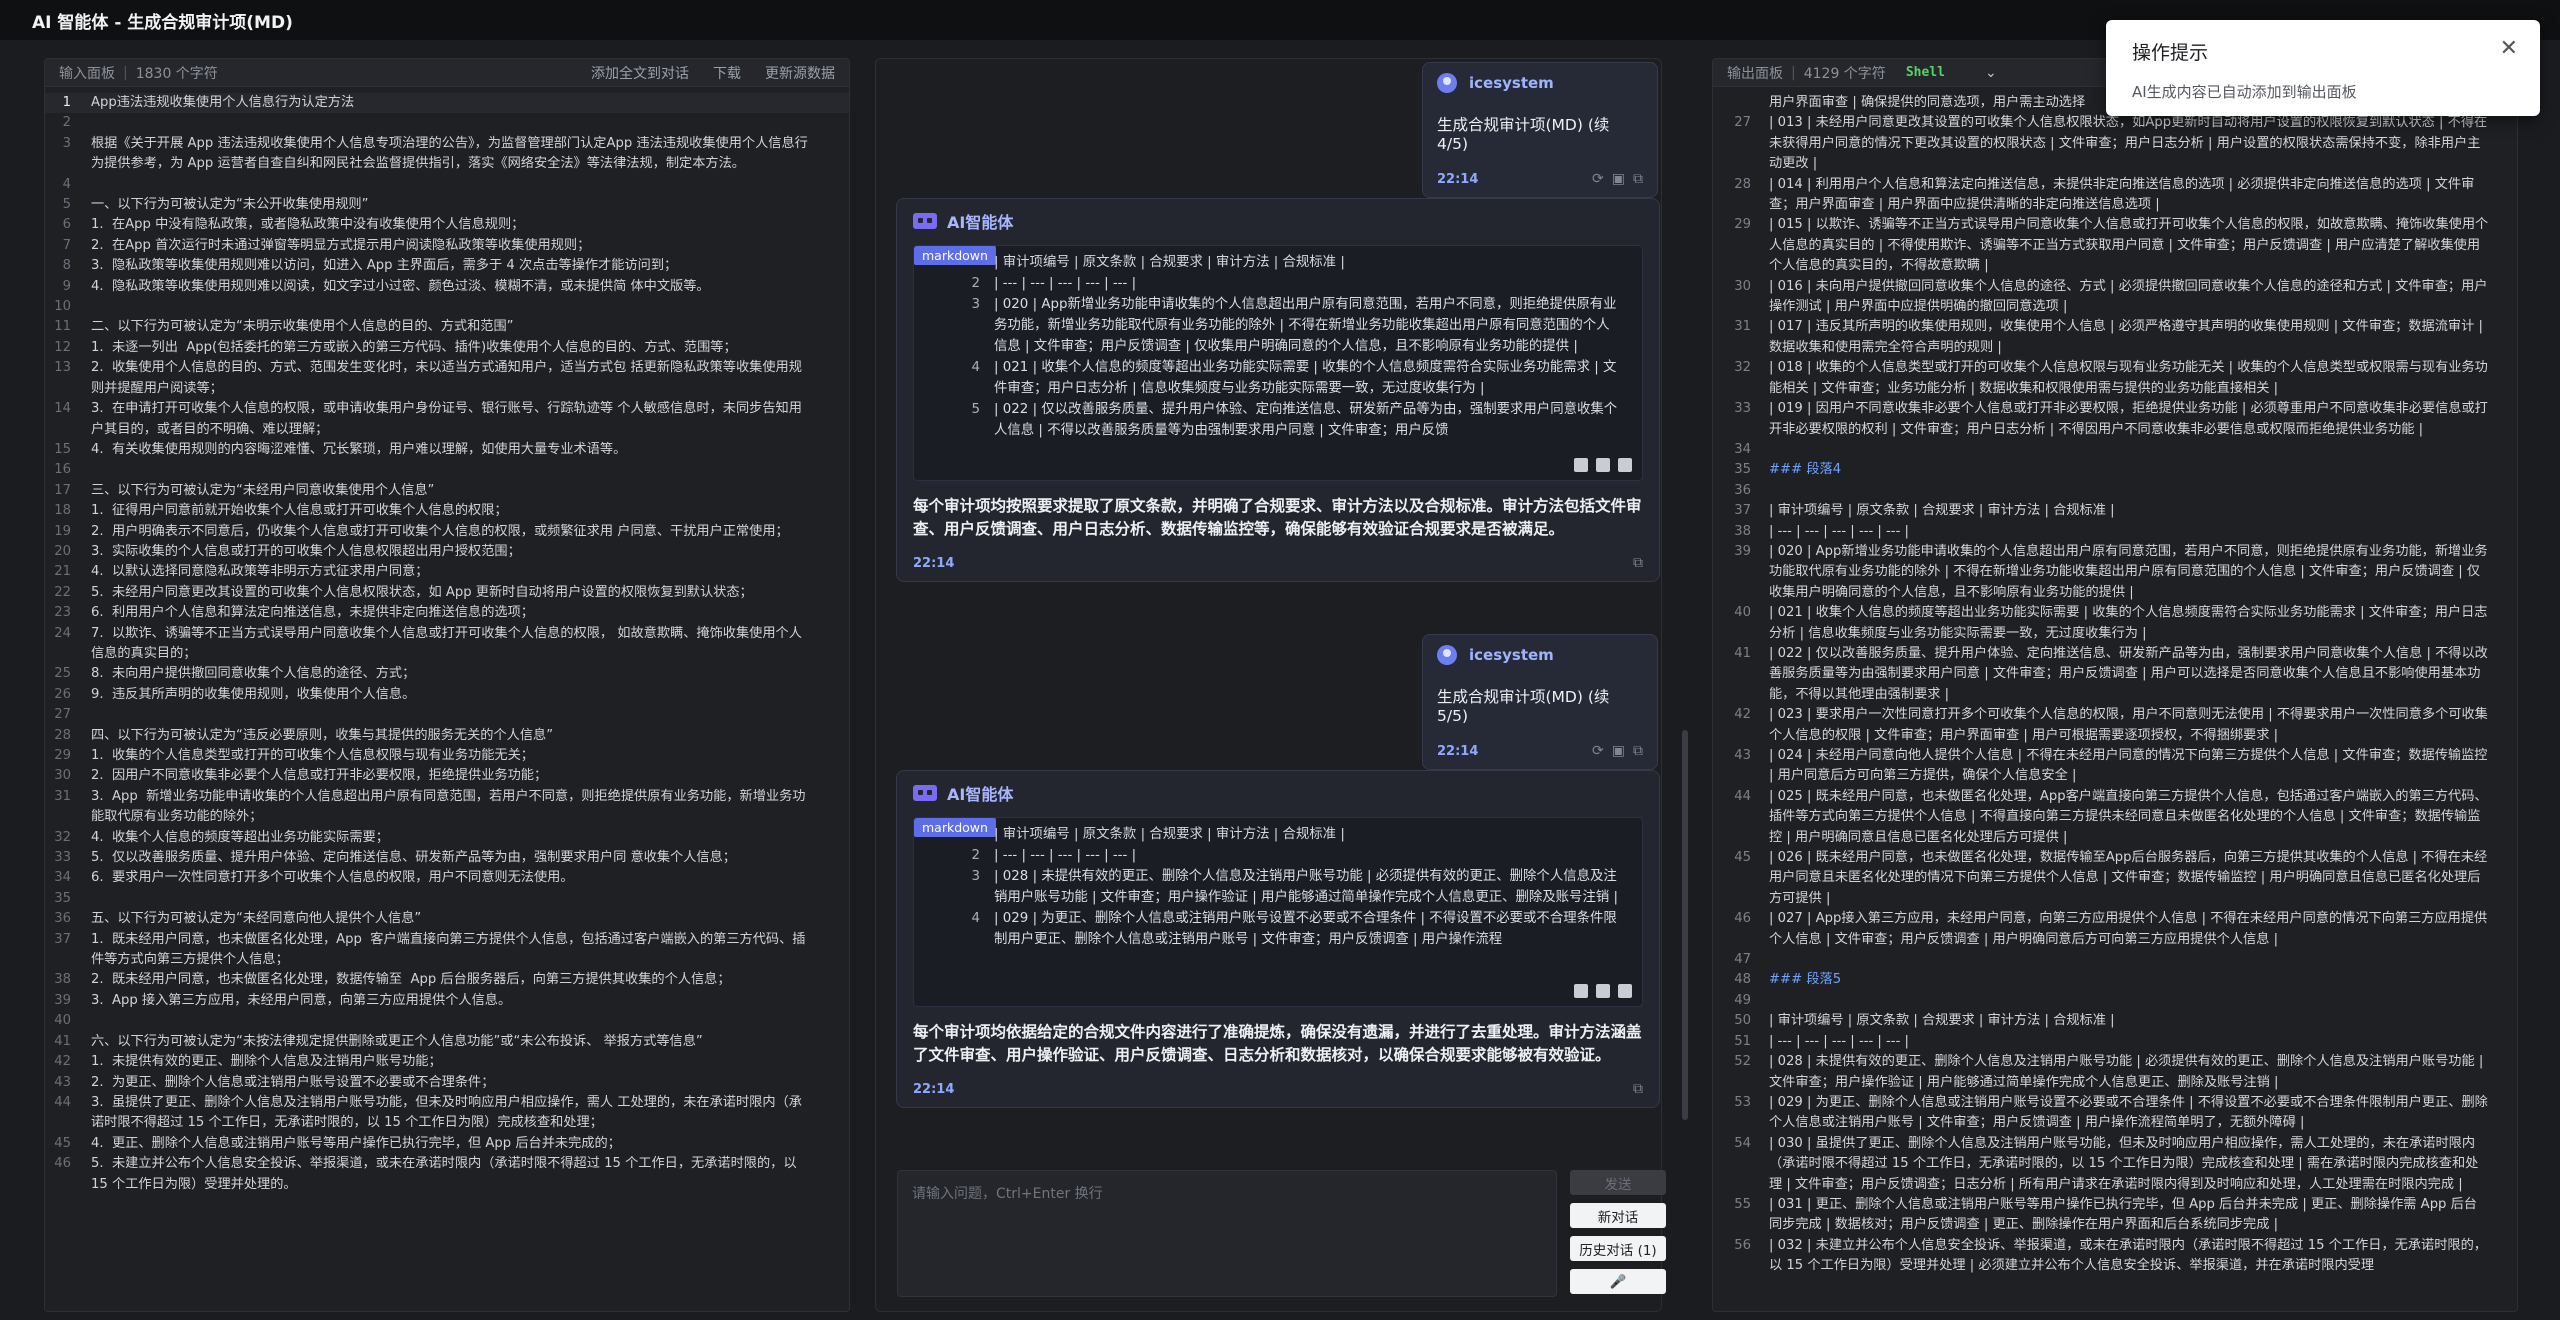  What do you see at coordinates (66, 286) in the screenshot?
I see `line-number: 9` at bounding box center [66, 286].